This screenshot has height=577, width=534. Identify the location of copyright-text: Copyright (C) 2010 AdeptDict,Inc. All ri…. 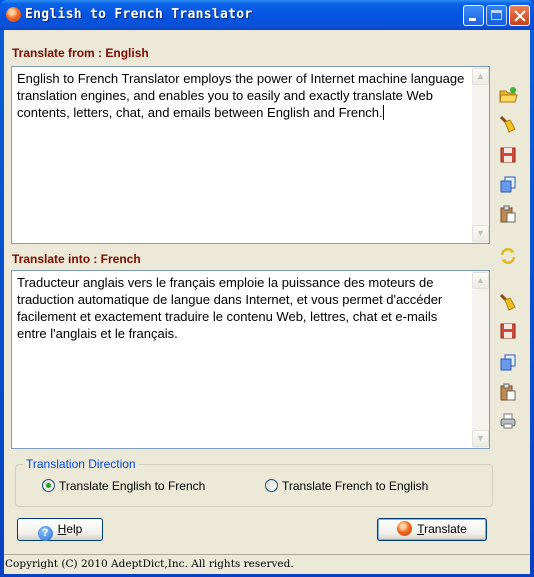
(149, 564).